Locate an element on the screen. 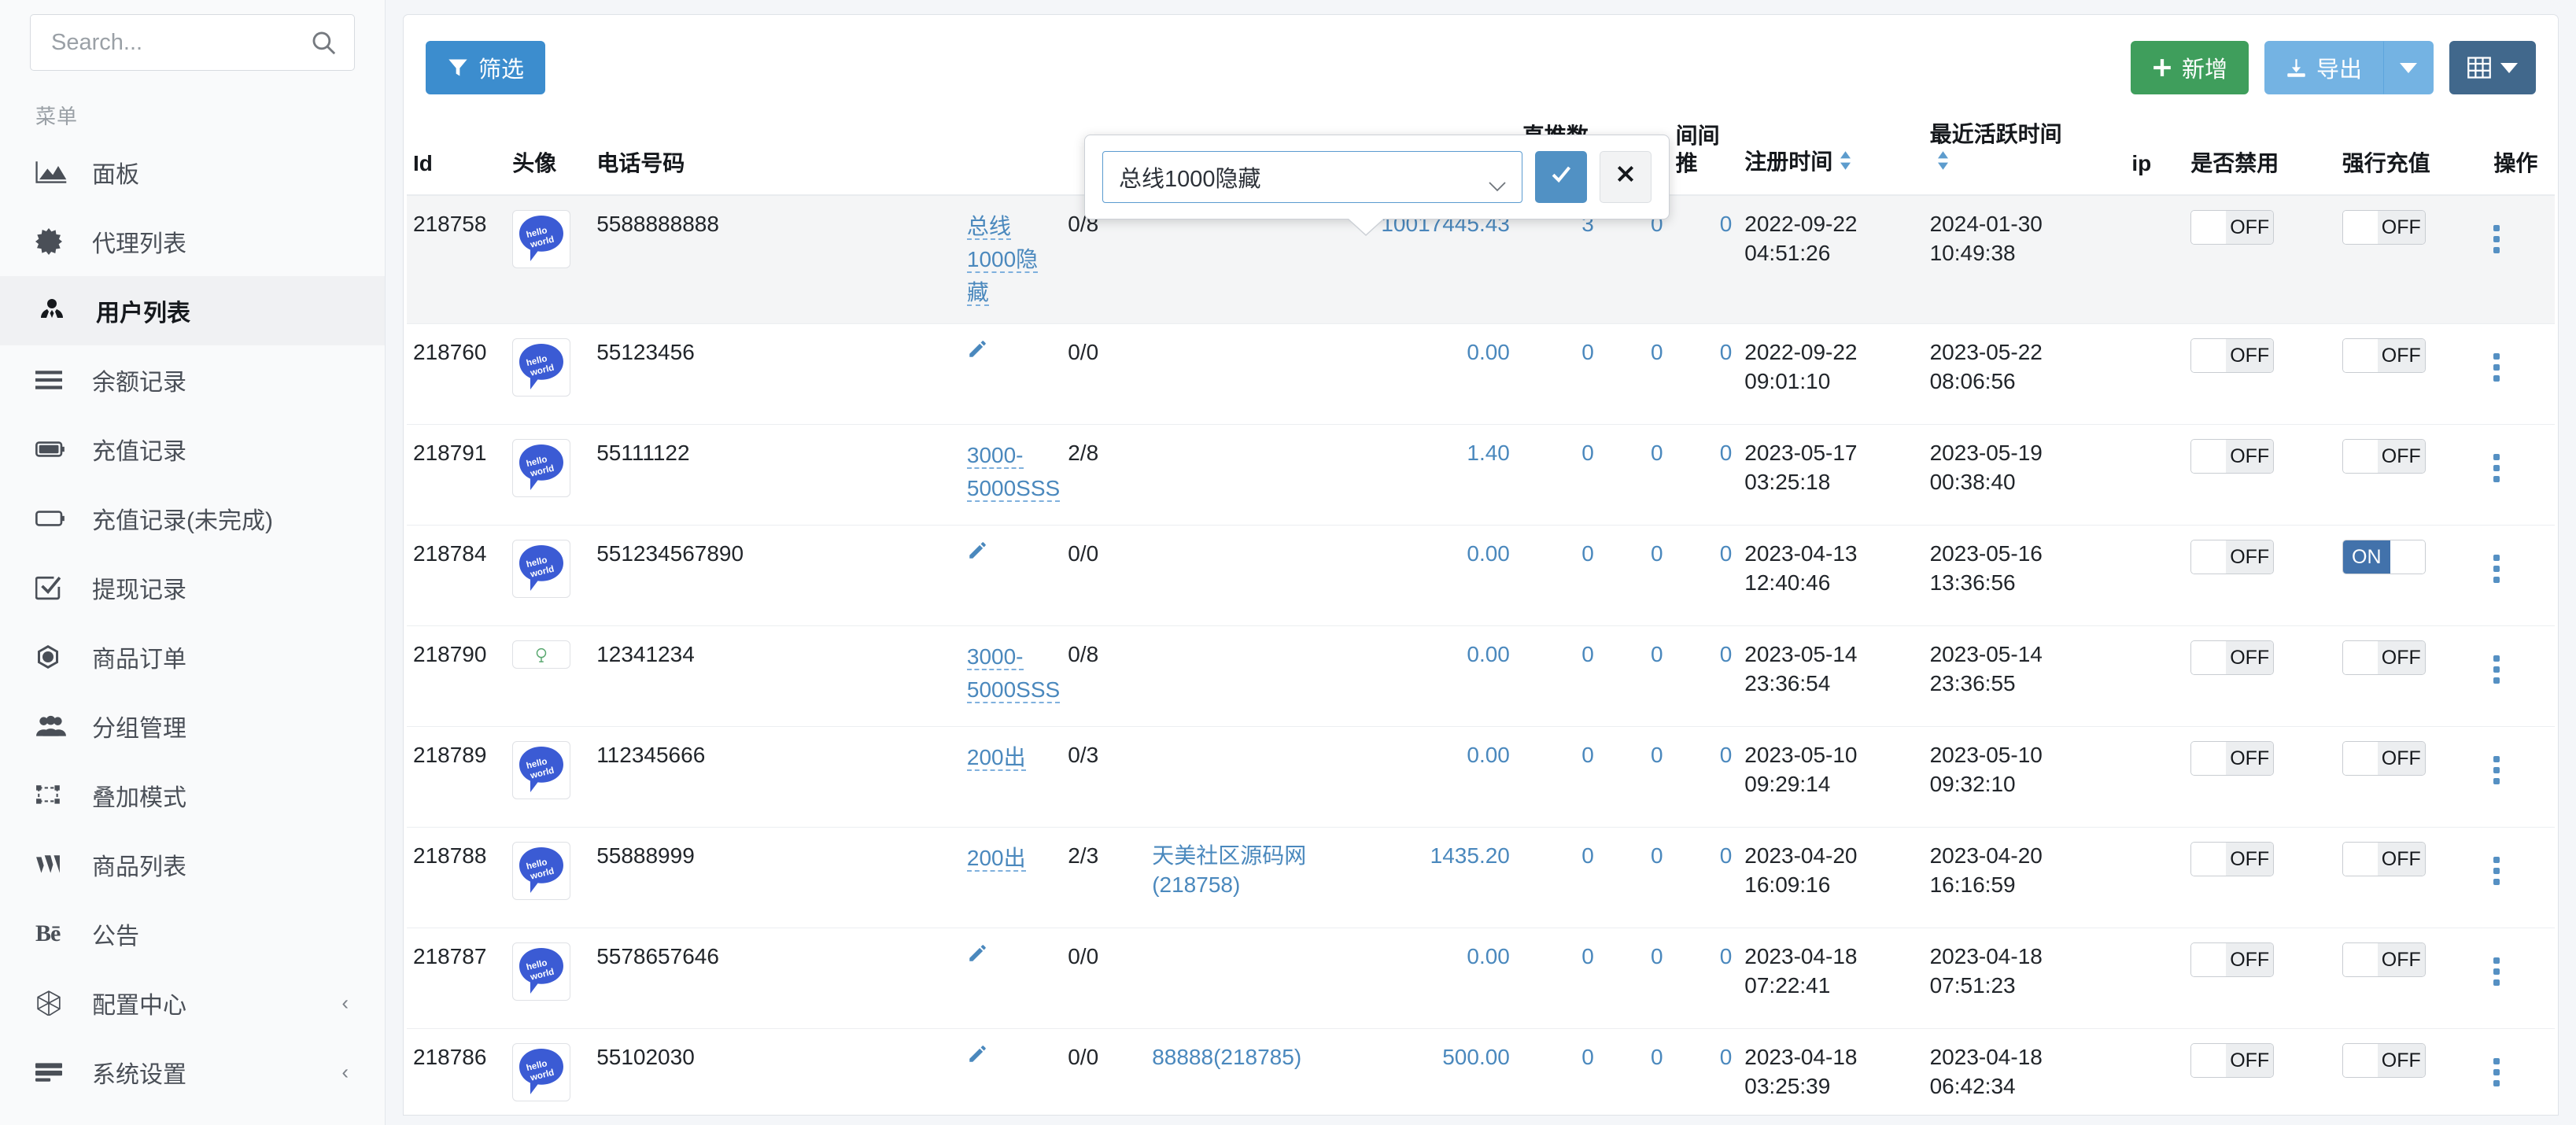 The height and width of the screenshot is (1125, 2576). col-active-time: 最近活跃时间 is located at coordinates (2025, 148).